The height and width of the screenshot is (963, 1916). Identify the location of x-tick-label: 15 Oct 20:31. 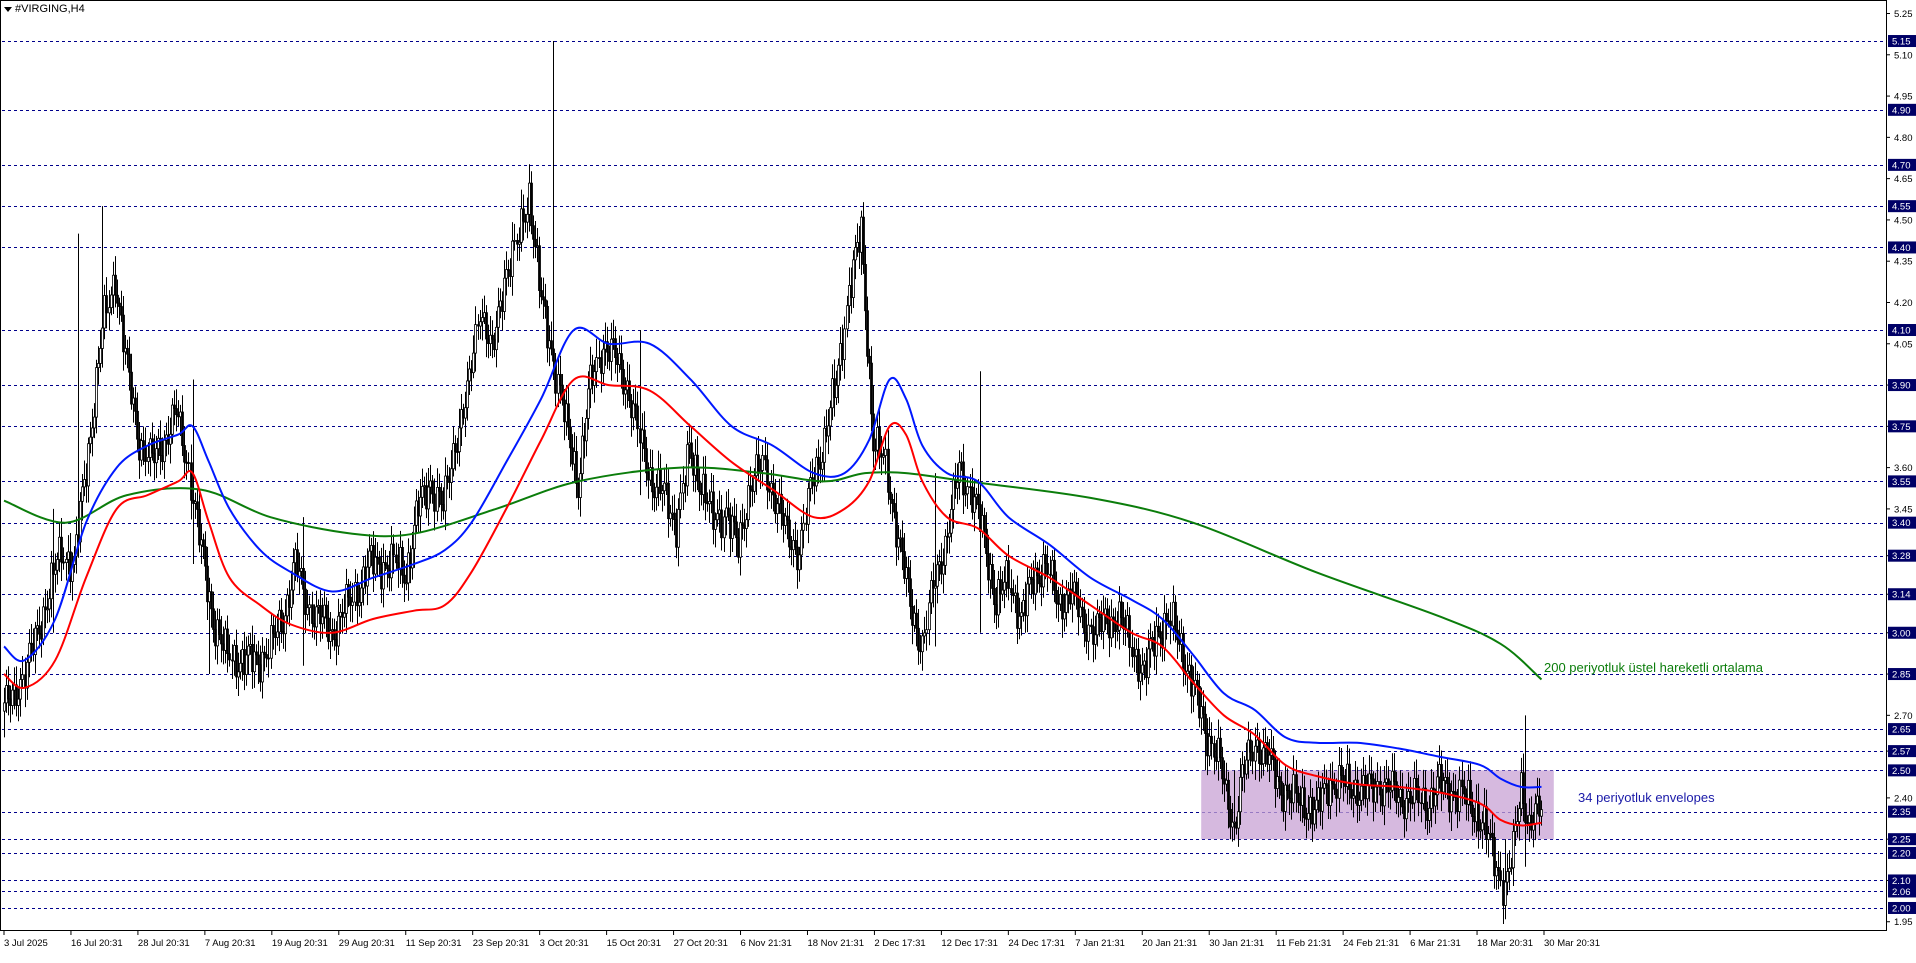
(634, 943).